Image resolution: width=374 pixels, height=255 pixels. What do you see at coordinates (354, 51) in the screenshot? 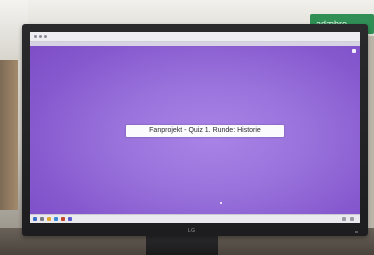
I see `corner-icon` at bounding box center [354, 51].